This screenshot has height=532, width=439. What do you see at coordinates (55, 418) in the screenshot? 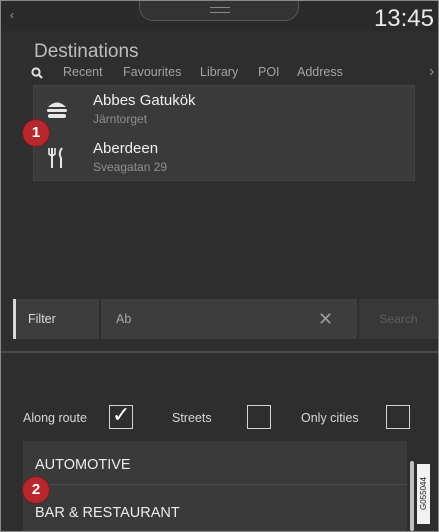
I see `along-route-label: Along route` at bounding box center [55, 418].